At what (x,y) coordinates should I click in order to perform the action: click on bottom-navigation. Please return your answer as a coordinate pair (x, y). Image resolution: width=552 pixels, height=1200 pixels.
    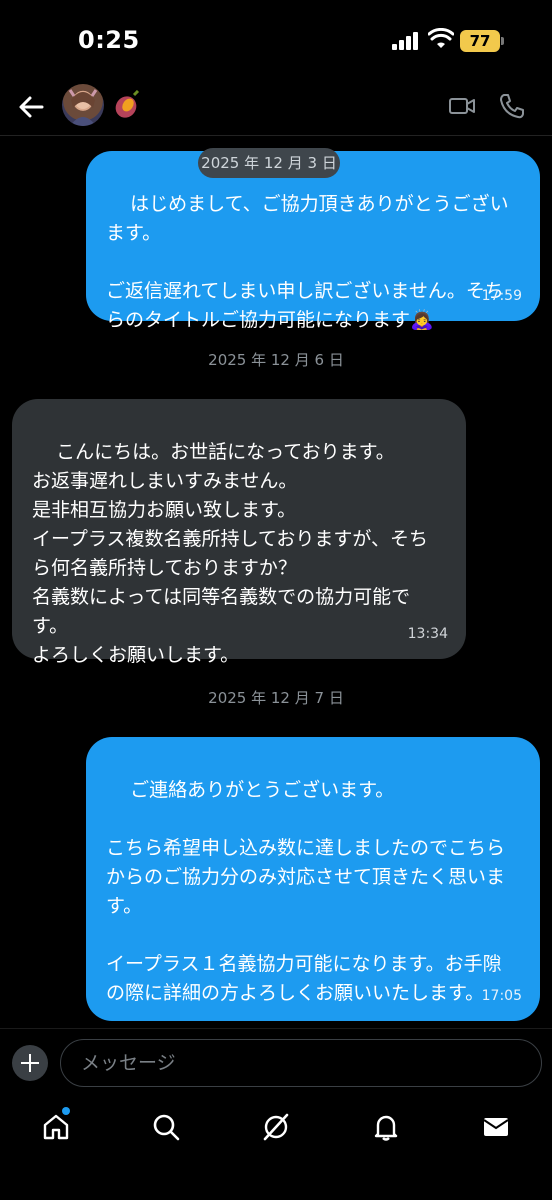
    Looking at the image, I should click on (276, 1150).